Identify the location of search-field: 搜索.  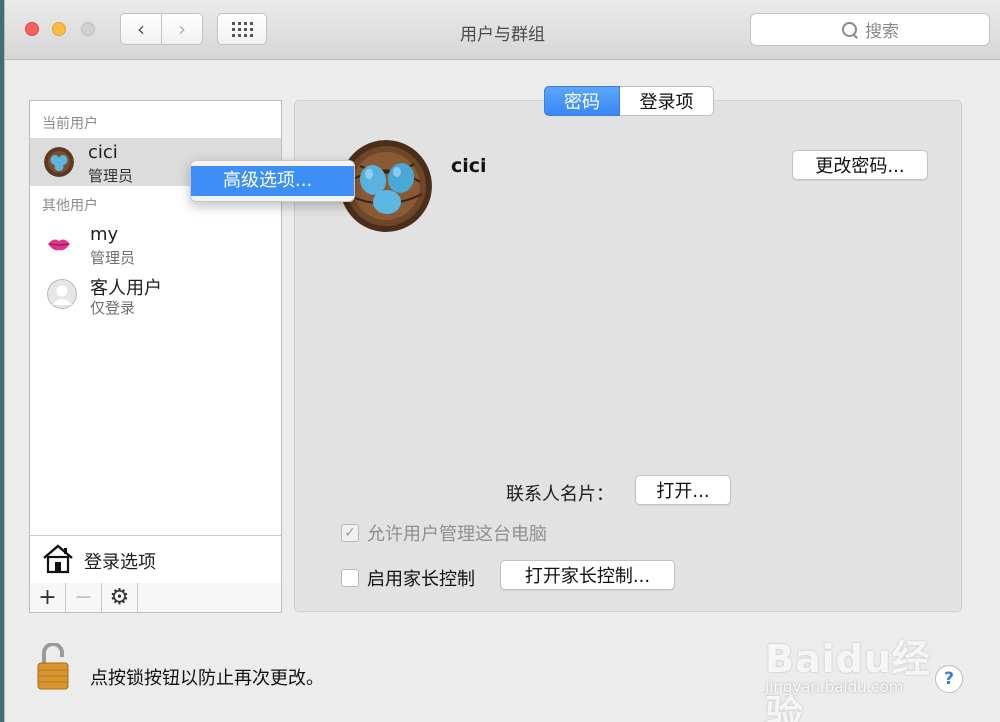
(870, 29).